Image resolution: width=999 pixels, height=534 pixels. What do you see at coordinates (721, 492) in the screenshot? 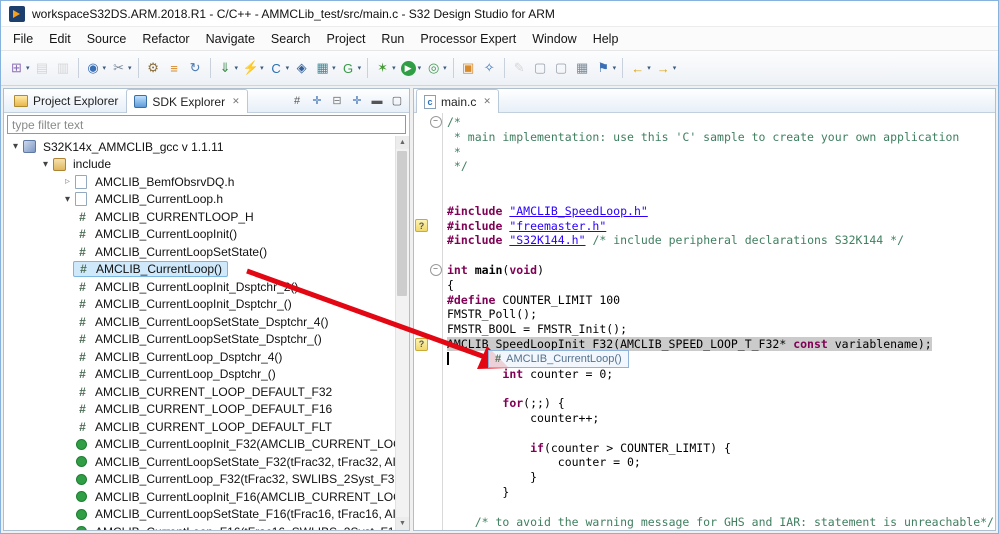
I see `code-line: }` at bounding box center [721, 492].